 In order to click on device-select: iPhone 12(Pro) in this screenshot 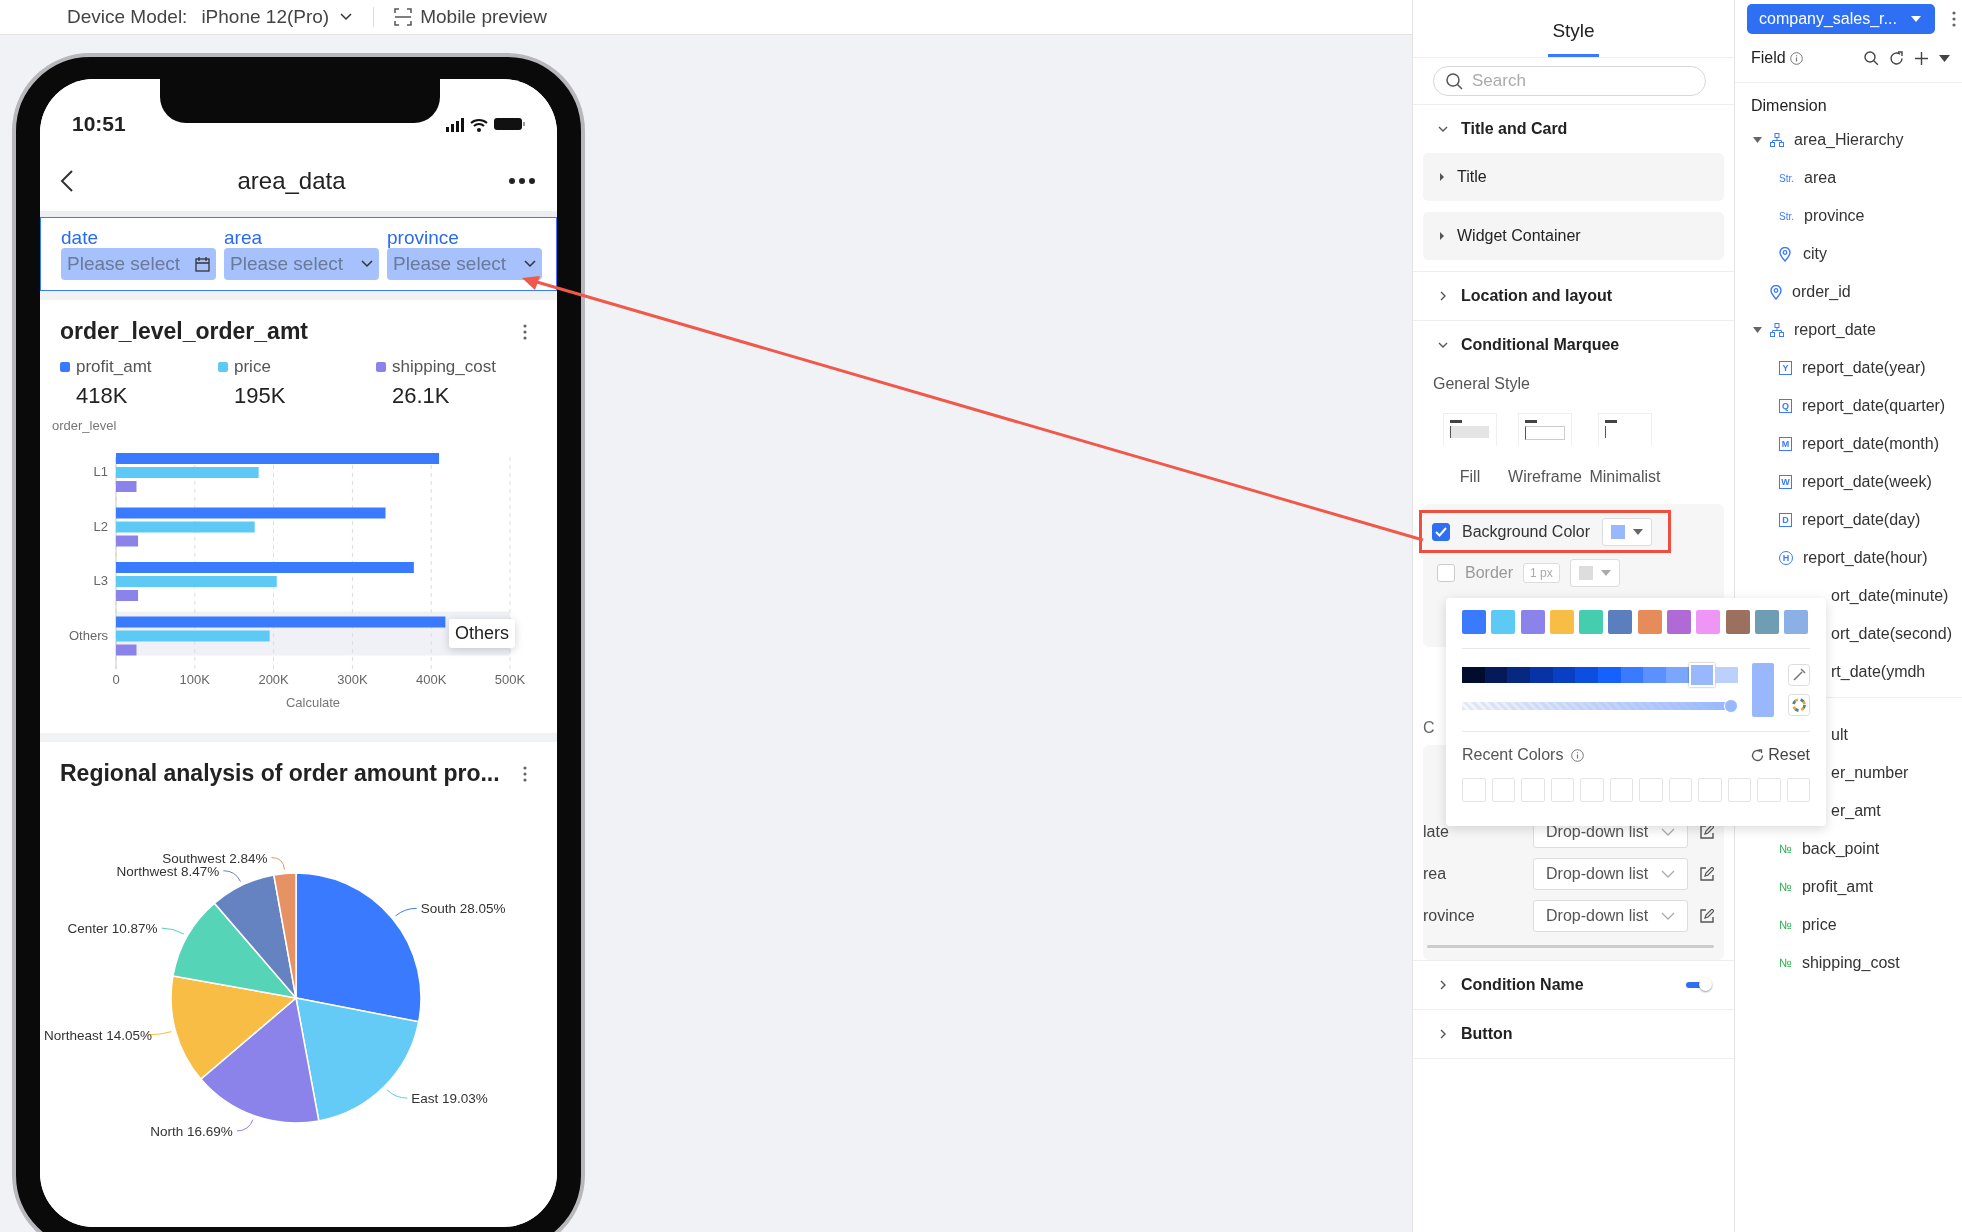, I will do `click(277, 17)`.